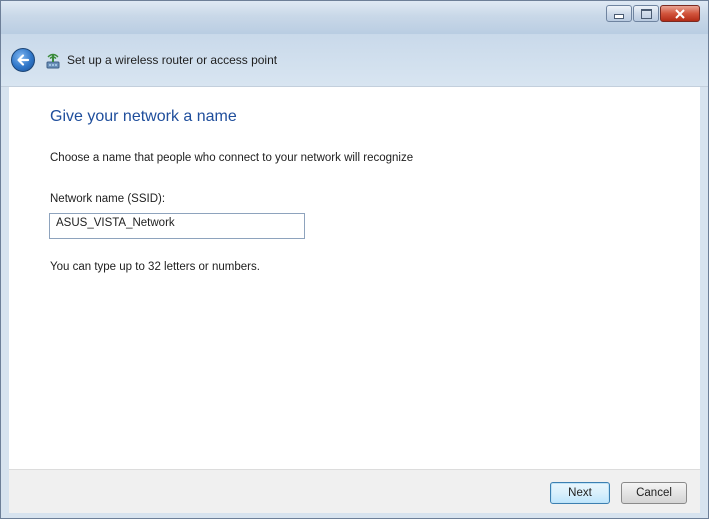  Describe the element at coordinates (354, 491) in the screenshot. I see `wizard-footer: Next Cancel` at that location.